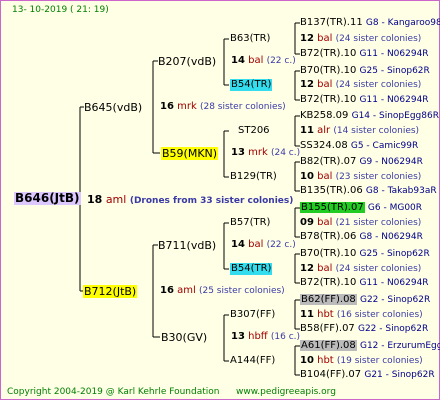 The image size is (440, 400). I want to click on gen4-15: B104(FF).07 G21 - Sinop62R, so click(367, 375).